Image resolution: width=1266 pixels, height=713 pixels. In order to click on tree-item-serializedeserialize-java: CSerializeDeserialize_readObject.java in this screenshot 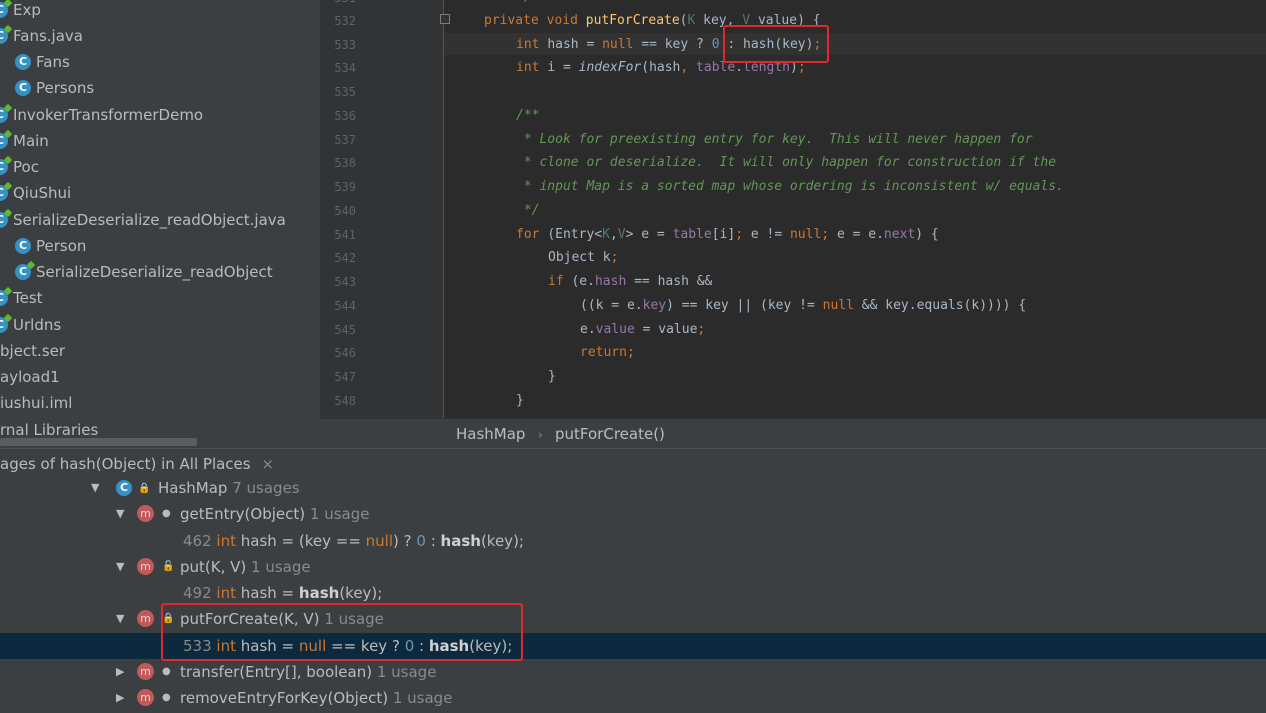, I will do `click(143, 220)`.